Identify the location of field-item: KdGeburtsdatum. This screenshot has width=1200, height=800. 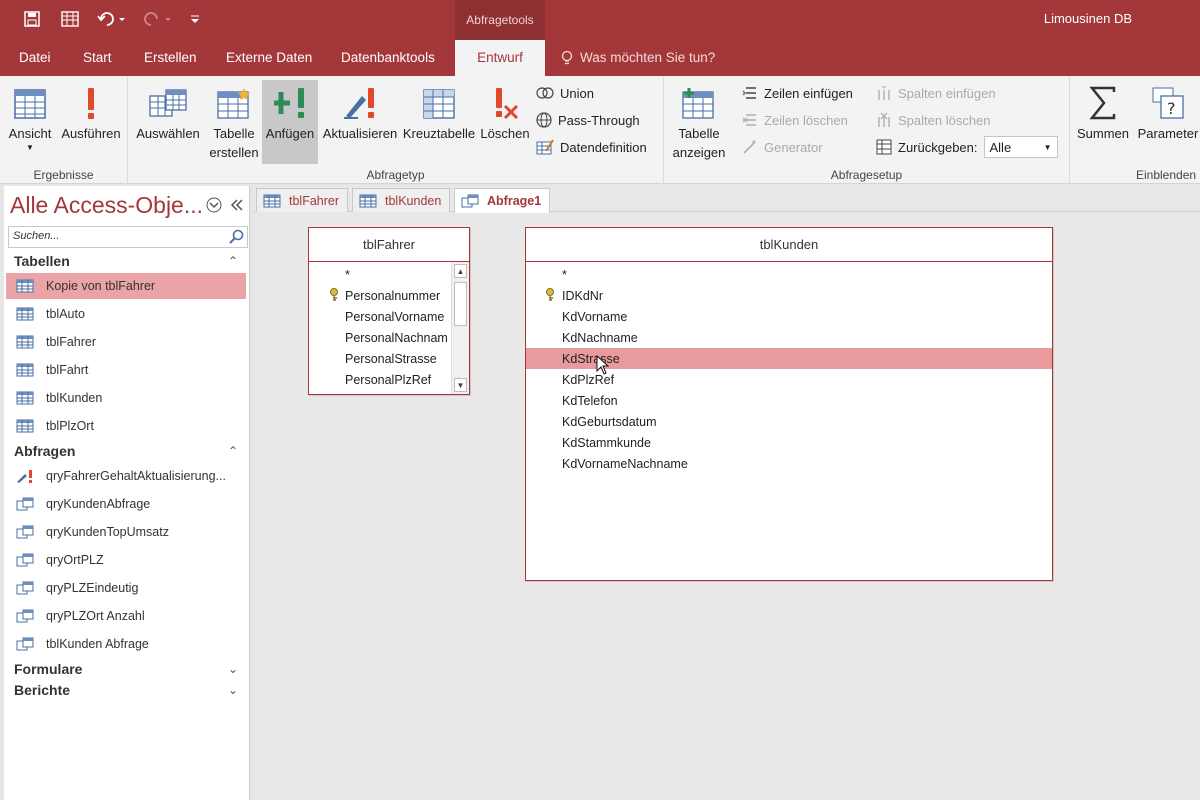
(789, 421).